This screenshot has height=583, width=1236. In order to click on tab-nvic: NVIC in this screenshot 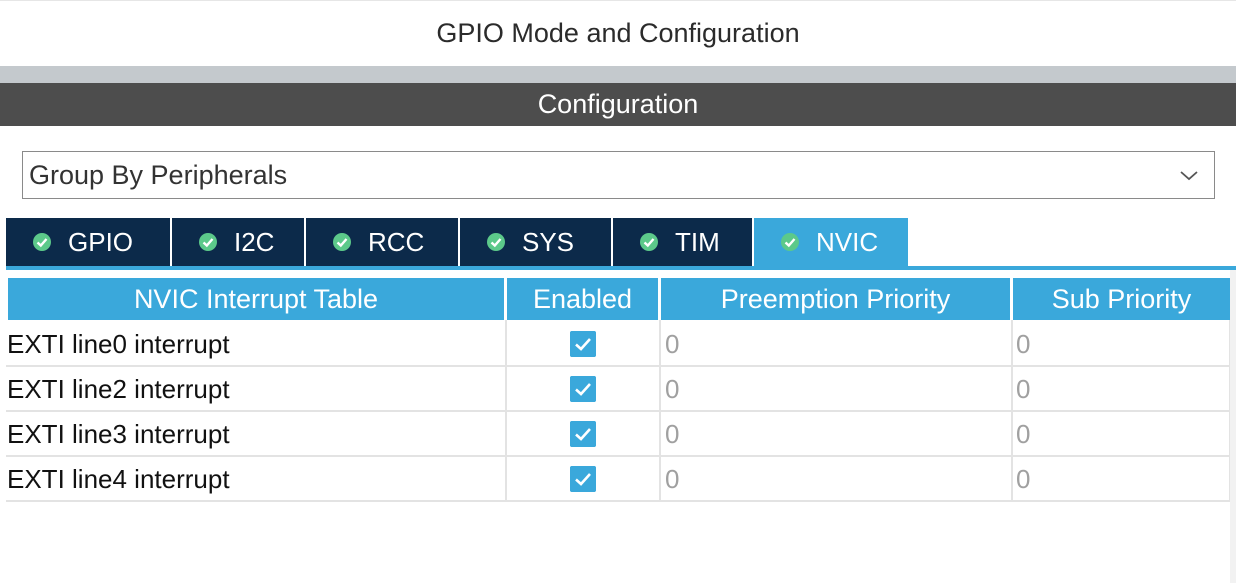, I will do `click(832, 242)`.